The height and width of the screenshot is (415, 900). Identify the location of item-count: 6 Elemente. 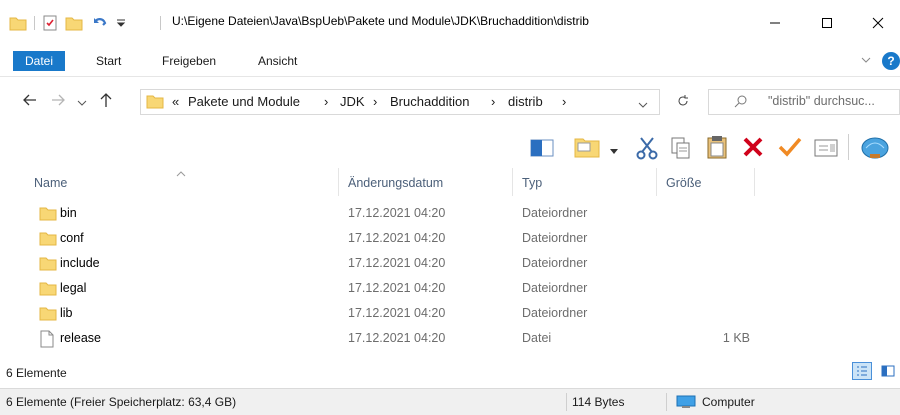
(36, 373).